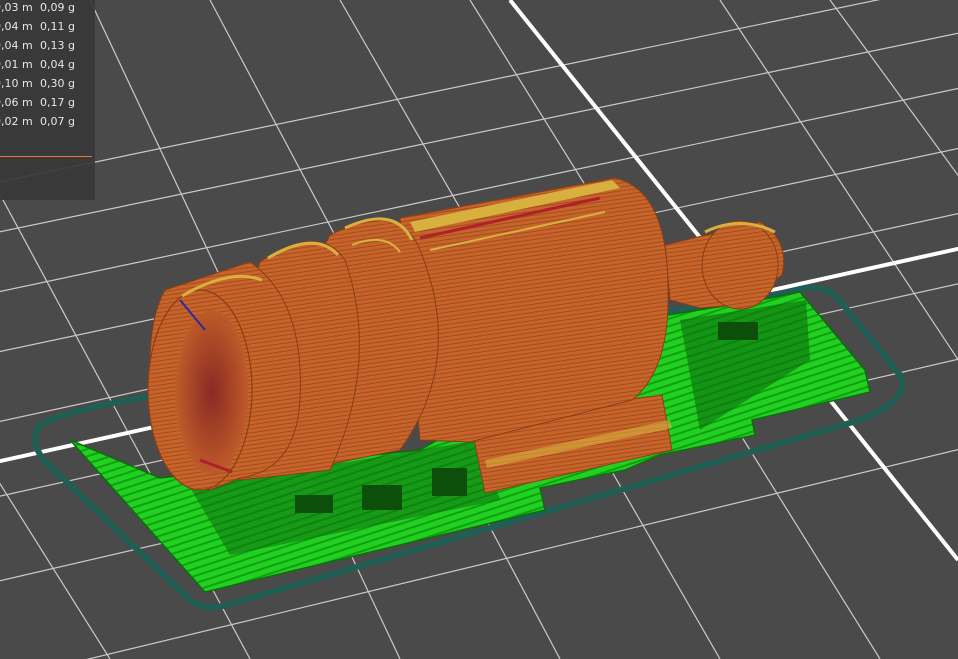 The image size is (958, 659). What do you see at coordinates (46, 156) in the screenshot?
I see `legend-separator` at bounding box center [46, 156].